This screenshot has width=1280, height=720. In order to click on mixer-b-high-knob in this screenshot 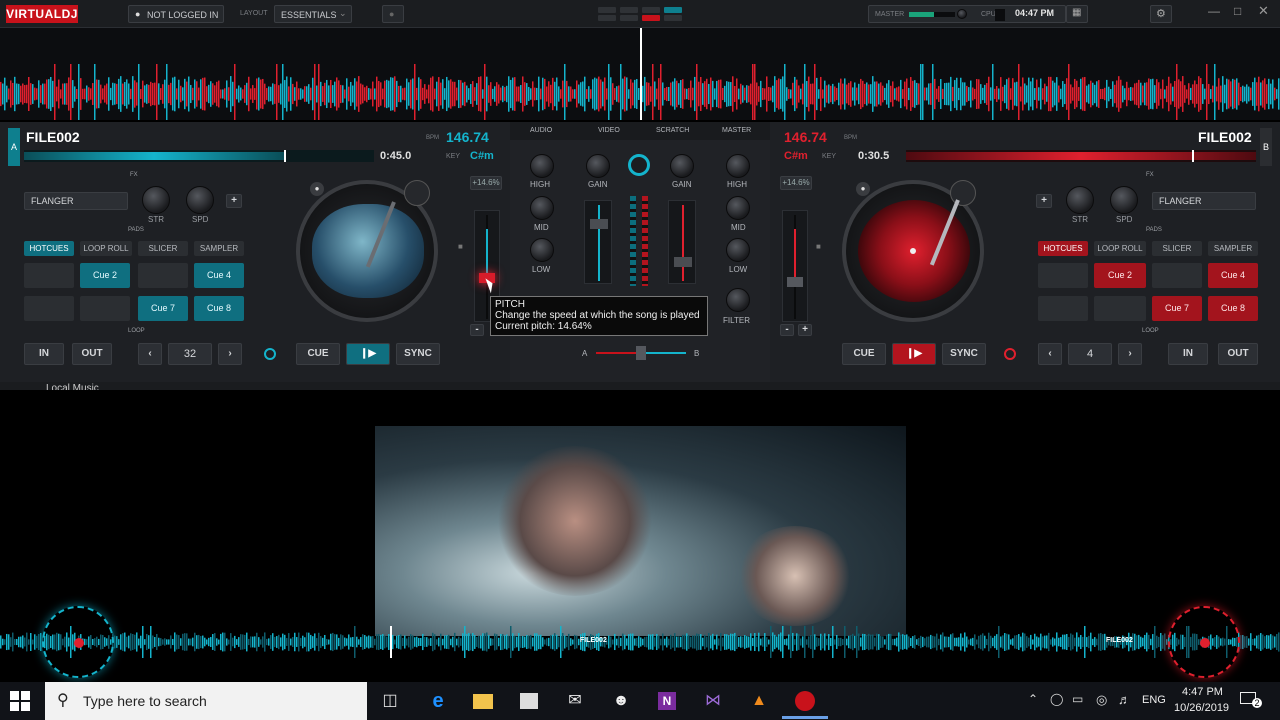, I will do `click(738, 166)`.